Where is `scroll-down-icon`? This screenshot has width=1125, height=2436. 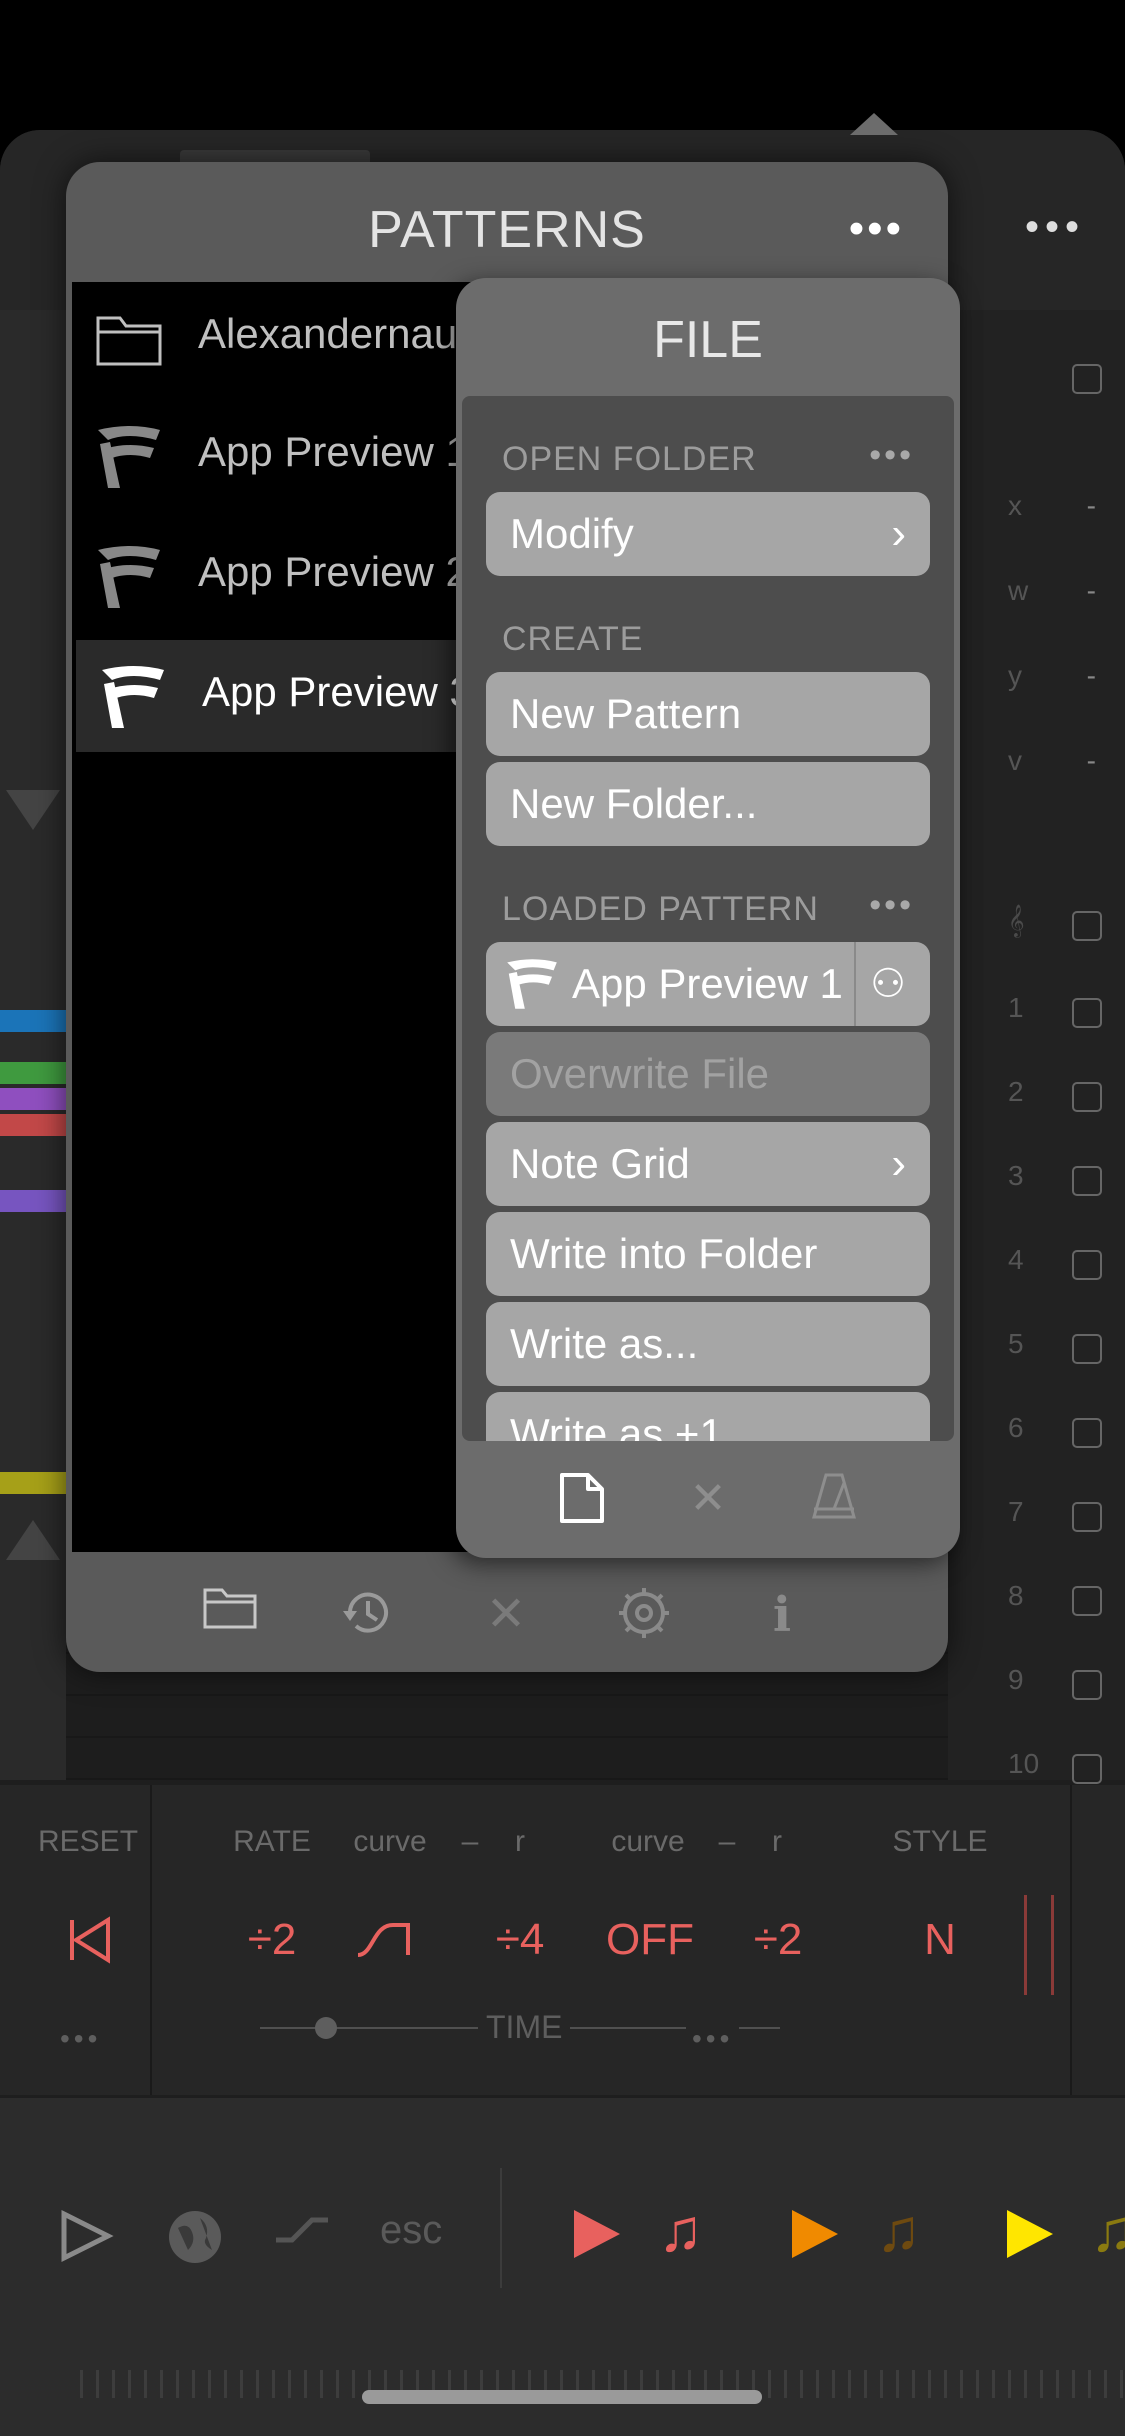 scroll-down-icon is located at coordinates (33, 1540).